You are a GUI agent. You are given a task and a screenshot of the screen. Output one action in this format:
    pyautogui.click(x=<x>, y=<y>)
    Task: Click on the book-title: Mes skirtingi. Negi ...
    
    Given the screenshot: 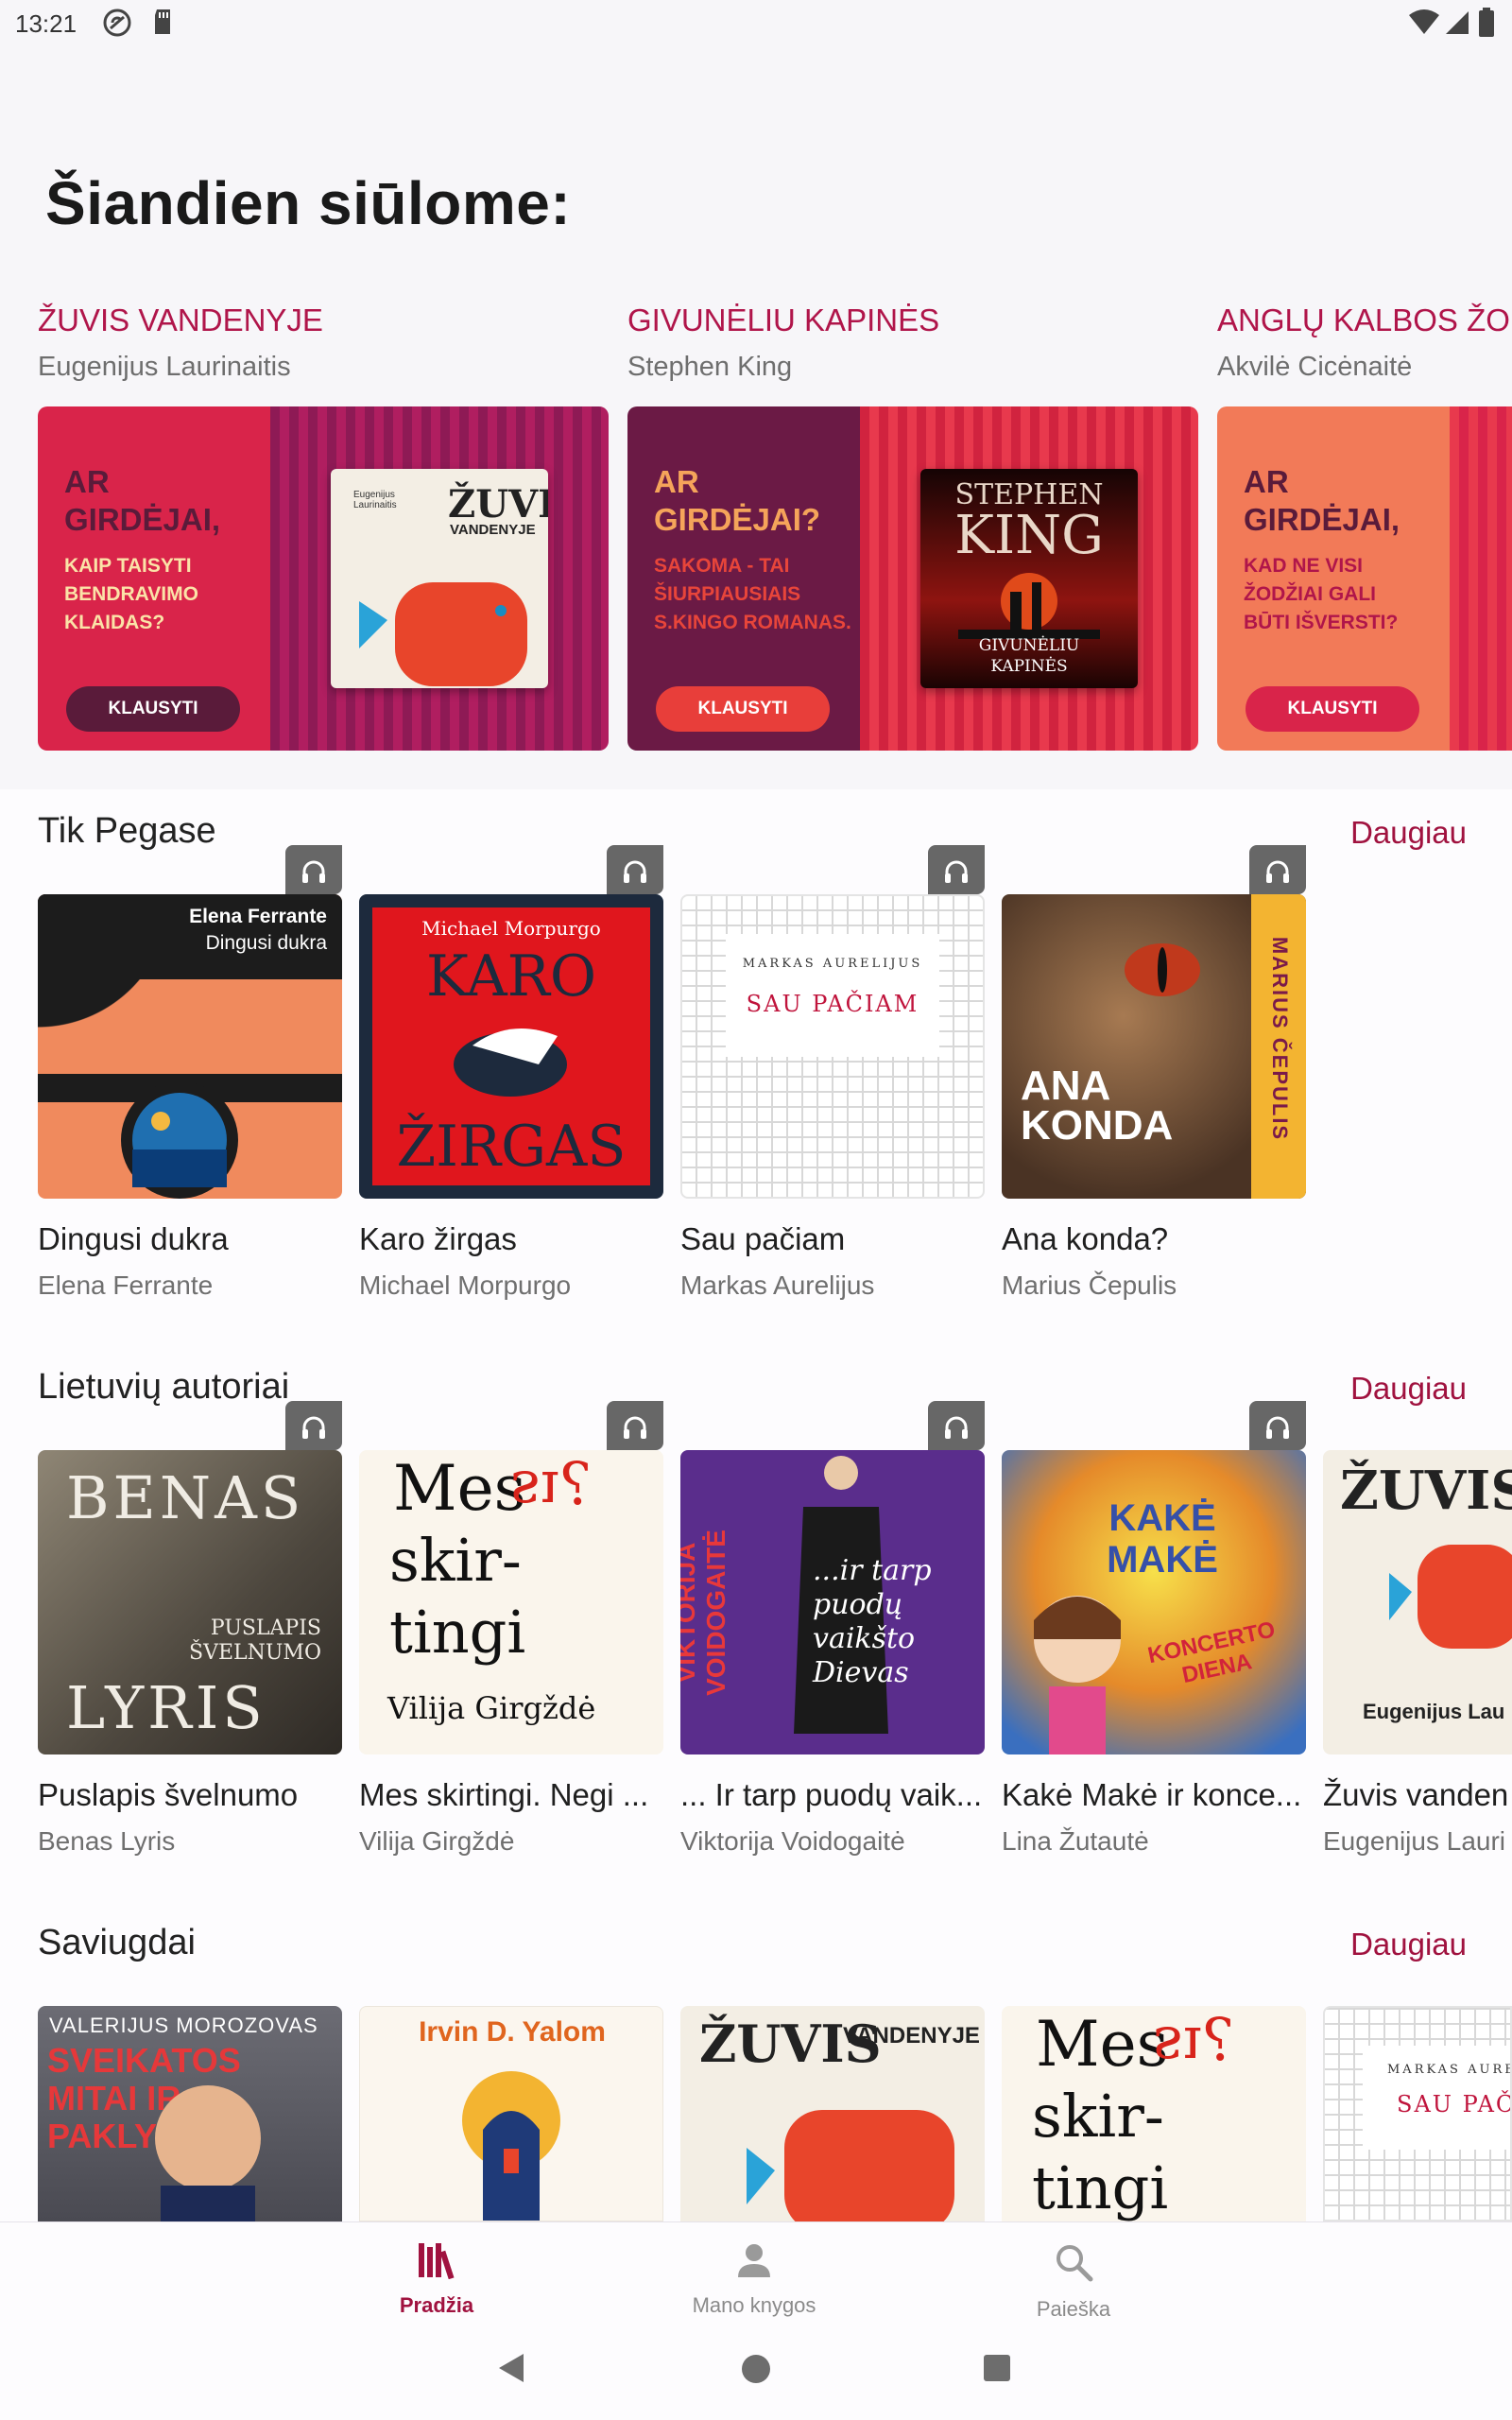 What is the action you would take?
    pyautogui.click(x=504, y=1794)
    